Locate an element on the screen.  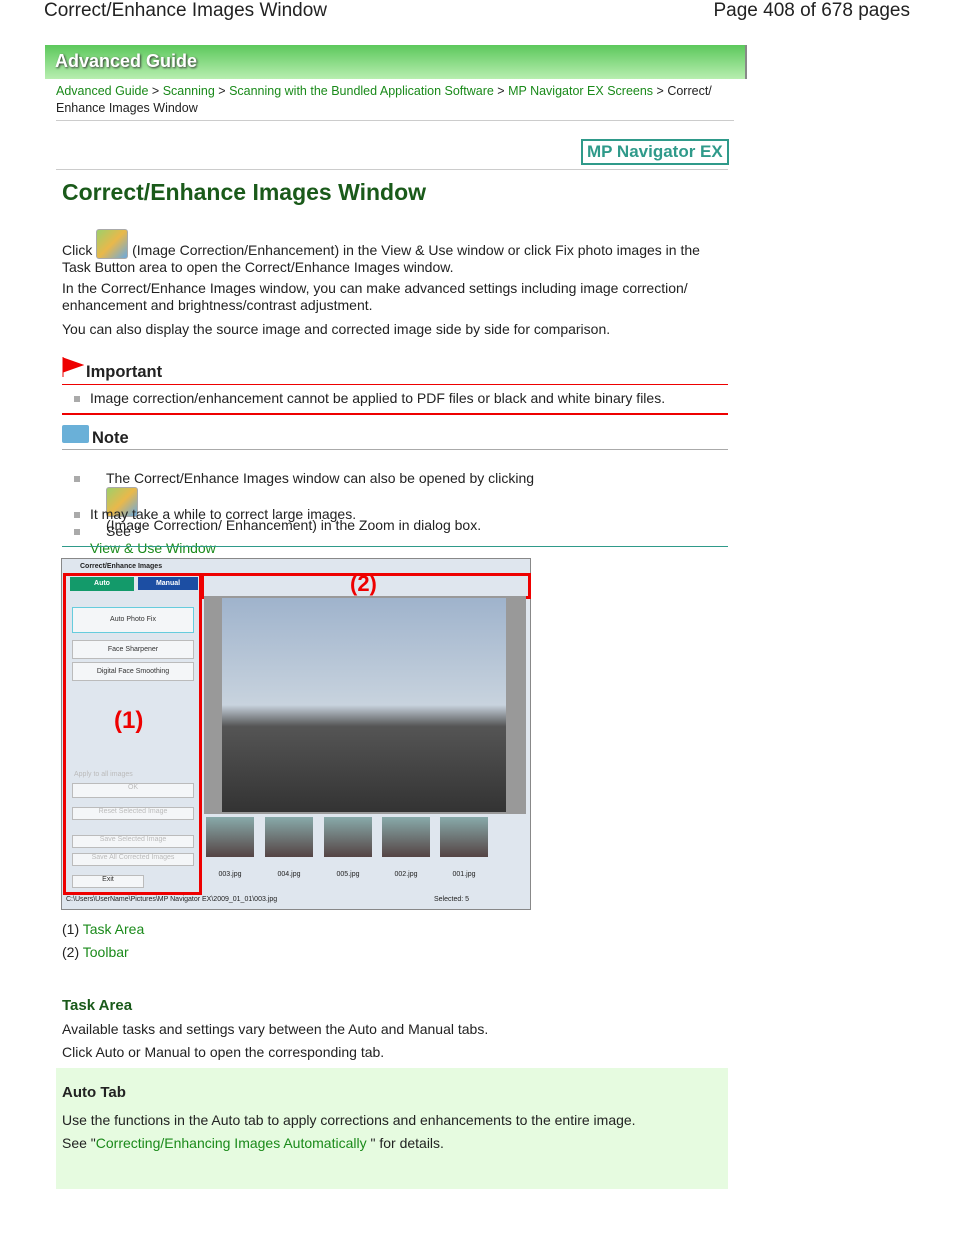
tab-auto: Auto is located at coordinates (102, 584).